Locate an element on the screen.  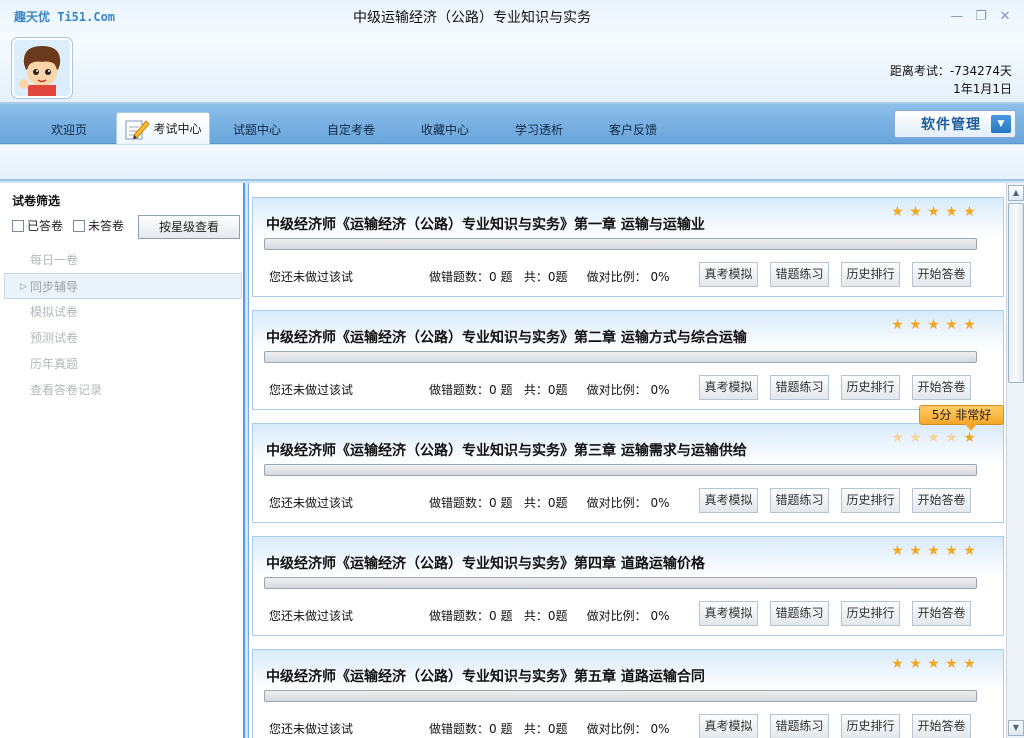
paper-title: 中级经济师《运输经济（公路）专业知识与实务》第二章 运输方式与综合运输 is located at coordinates (506, 338).